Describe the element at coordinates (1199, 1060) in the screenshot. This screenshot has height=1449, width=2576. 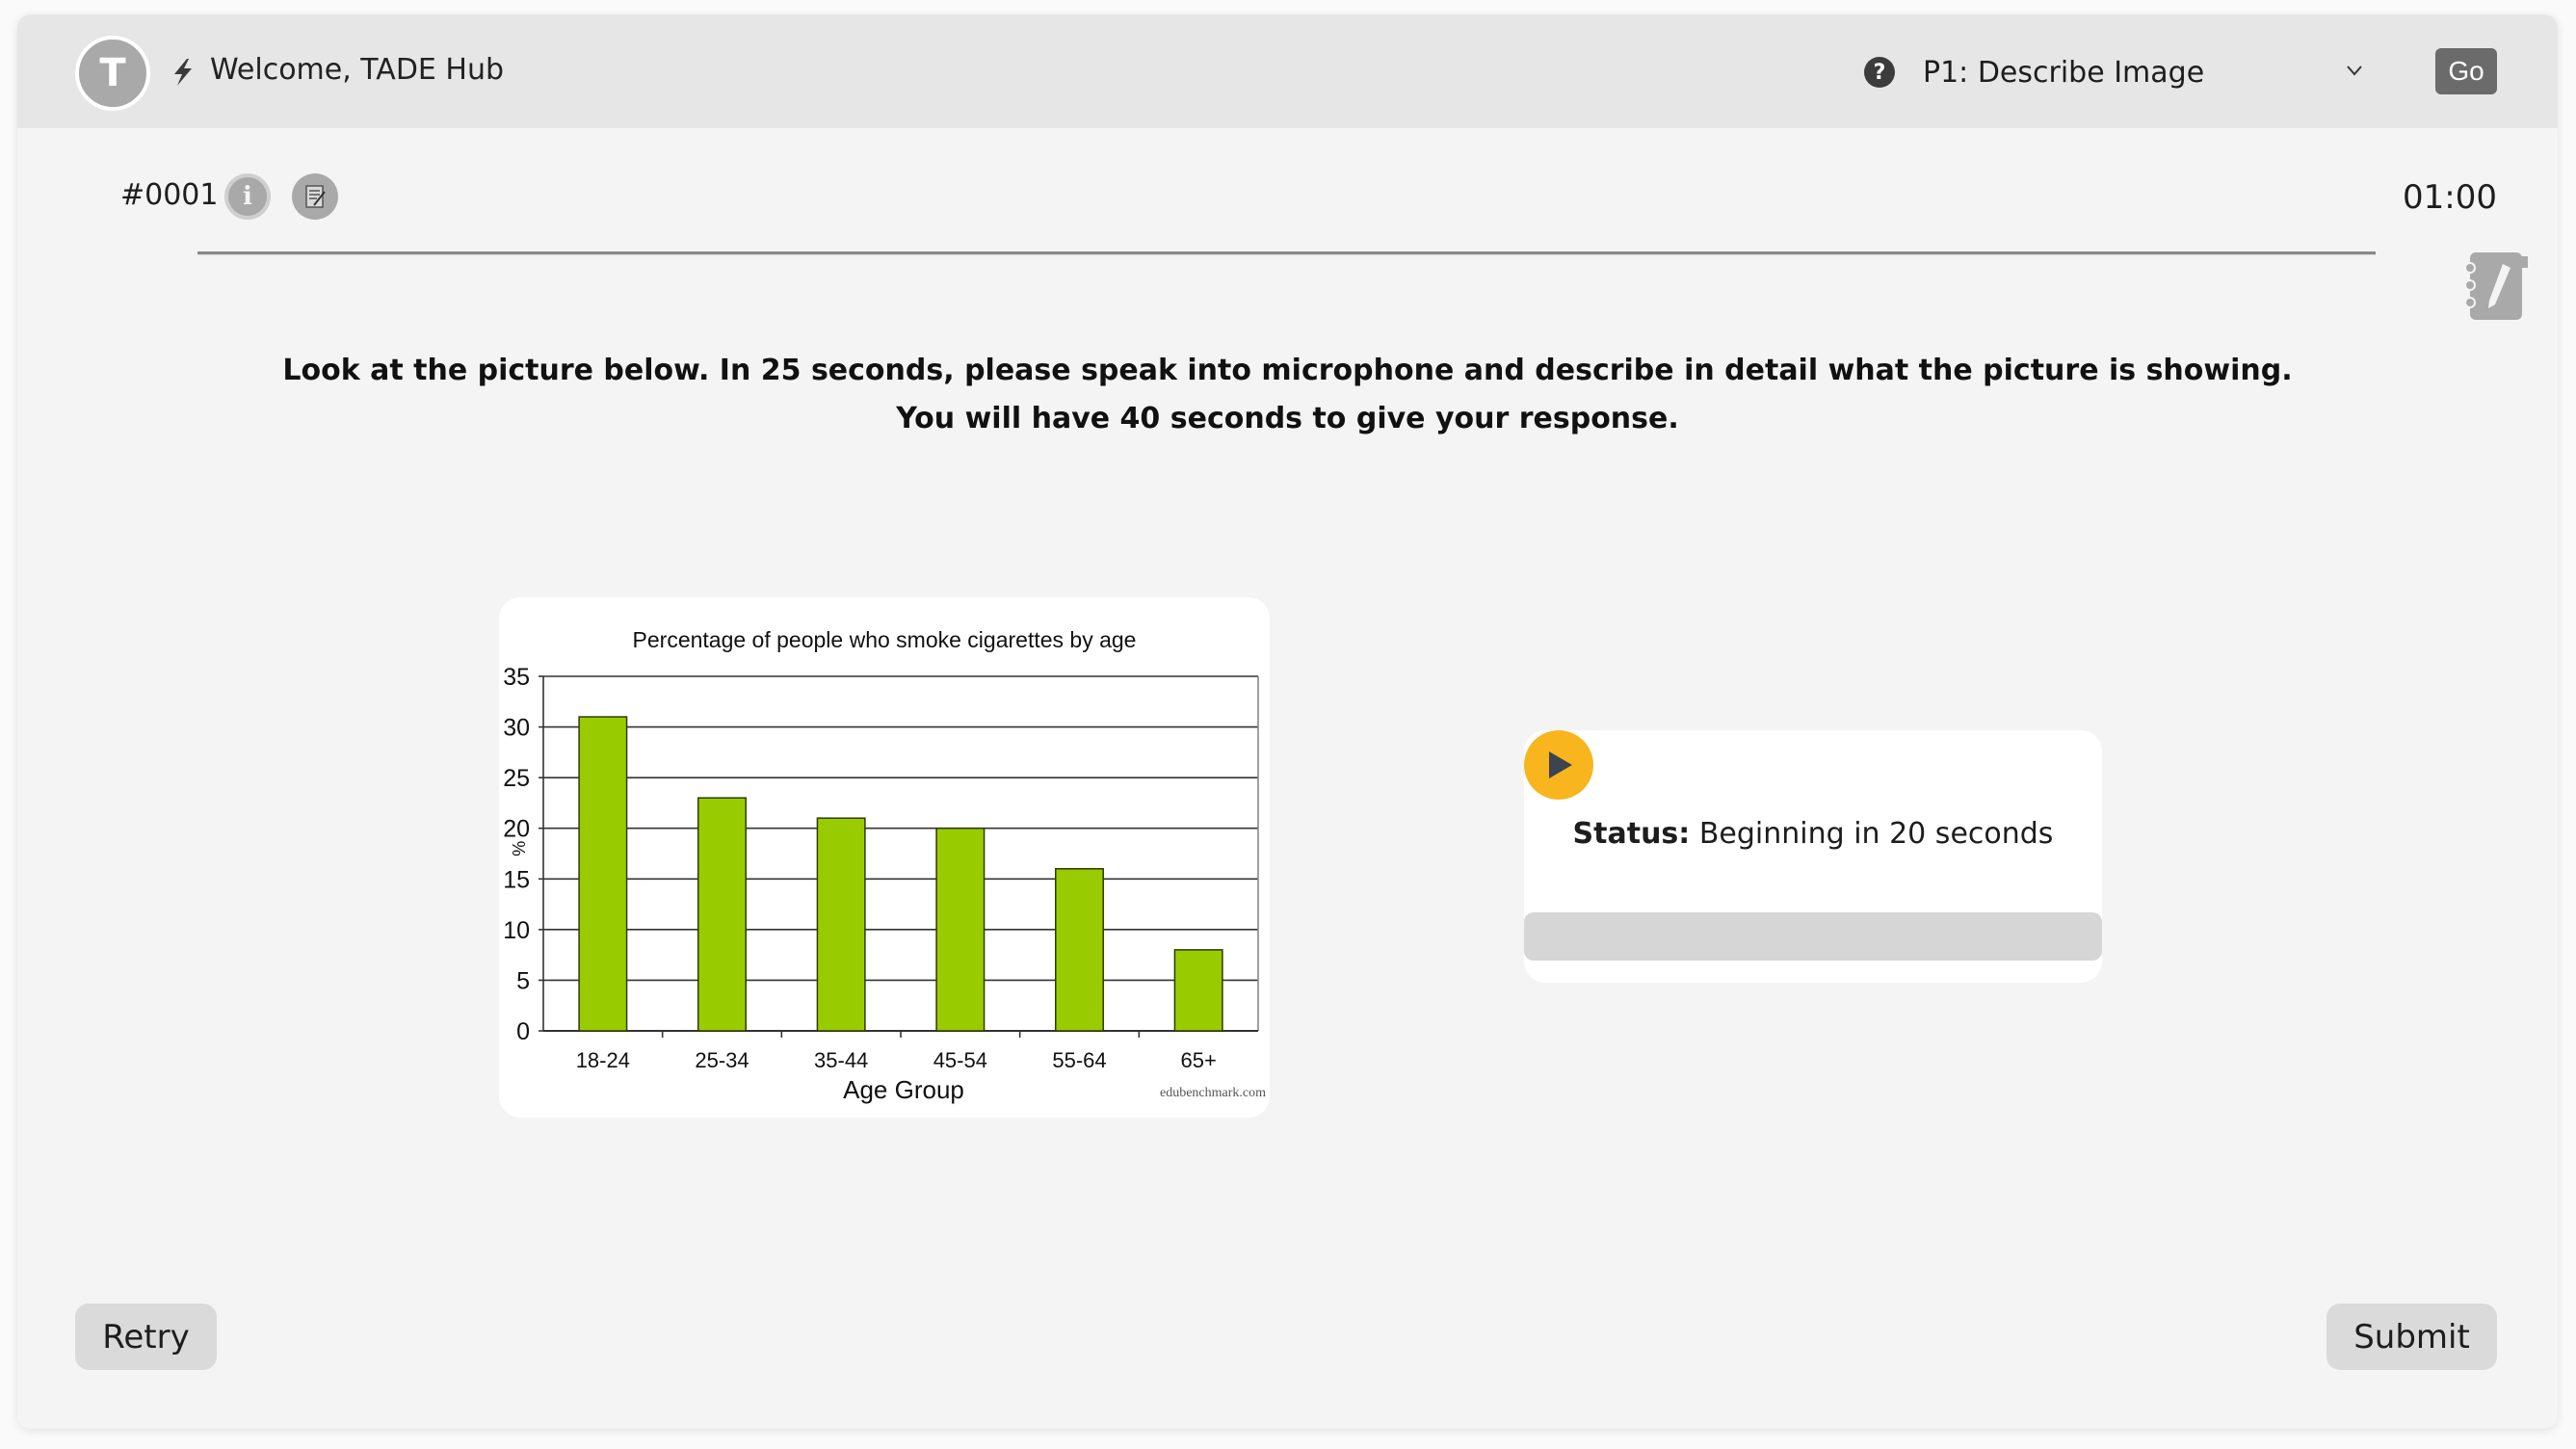
I see `x-tick-label: 65+` at that location.